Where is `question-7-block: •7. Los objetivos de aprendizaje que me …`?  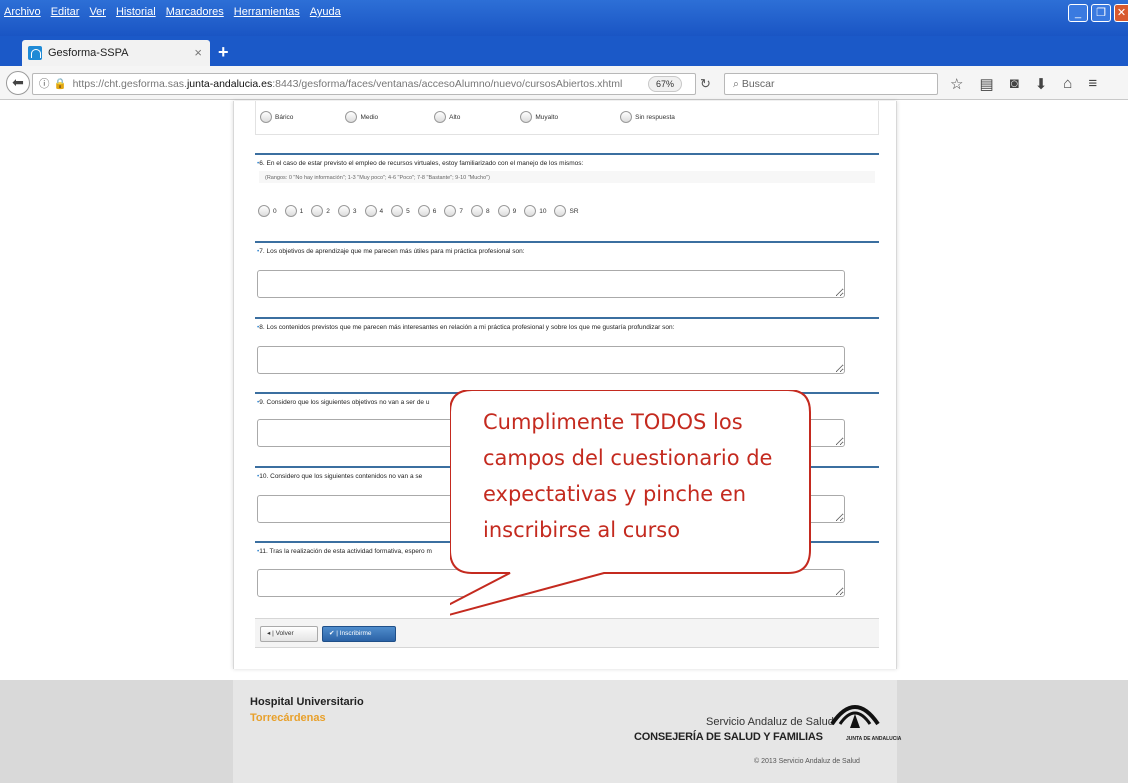 question-7-block: •7. Los objetivos de aprendizaje que me … is located at coordinates (567, 273).